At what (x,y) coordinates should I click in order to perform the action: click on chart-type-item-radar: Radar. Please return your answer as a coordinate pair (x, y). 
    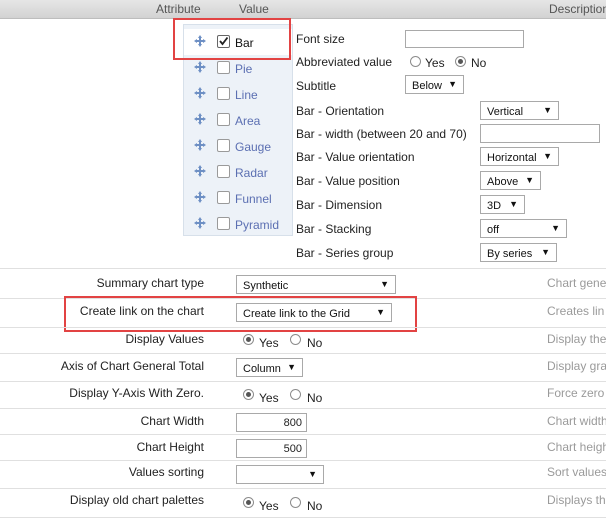
    Looking at the image, I should click on (238, 172).